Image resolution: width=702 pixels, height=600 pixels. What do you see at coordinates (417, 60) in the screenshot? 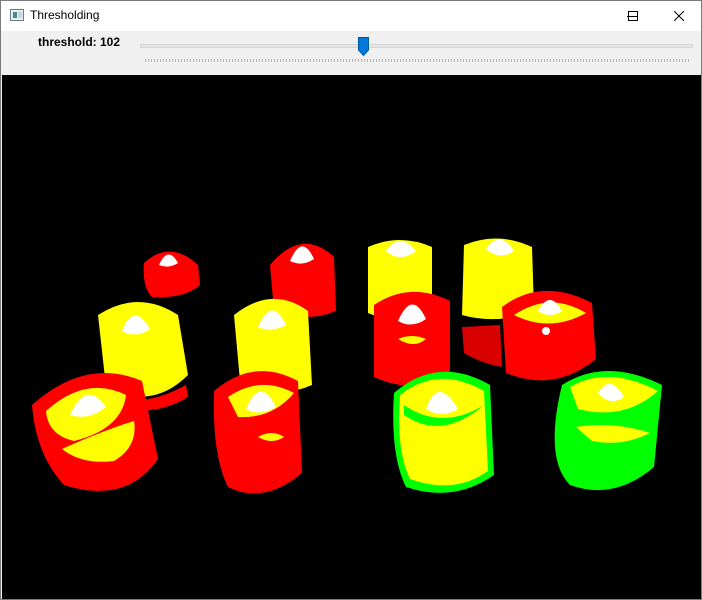
I see `trackbar-ticks` at bounding box center [417, 60].